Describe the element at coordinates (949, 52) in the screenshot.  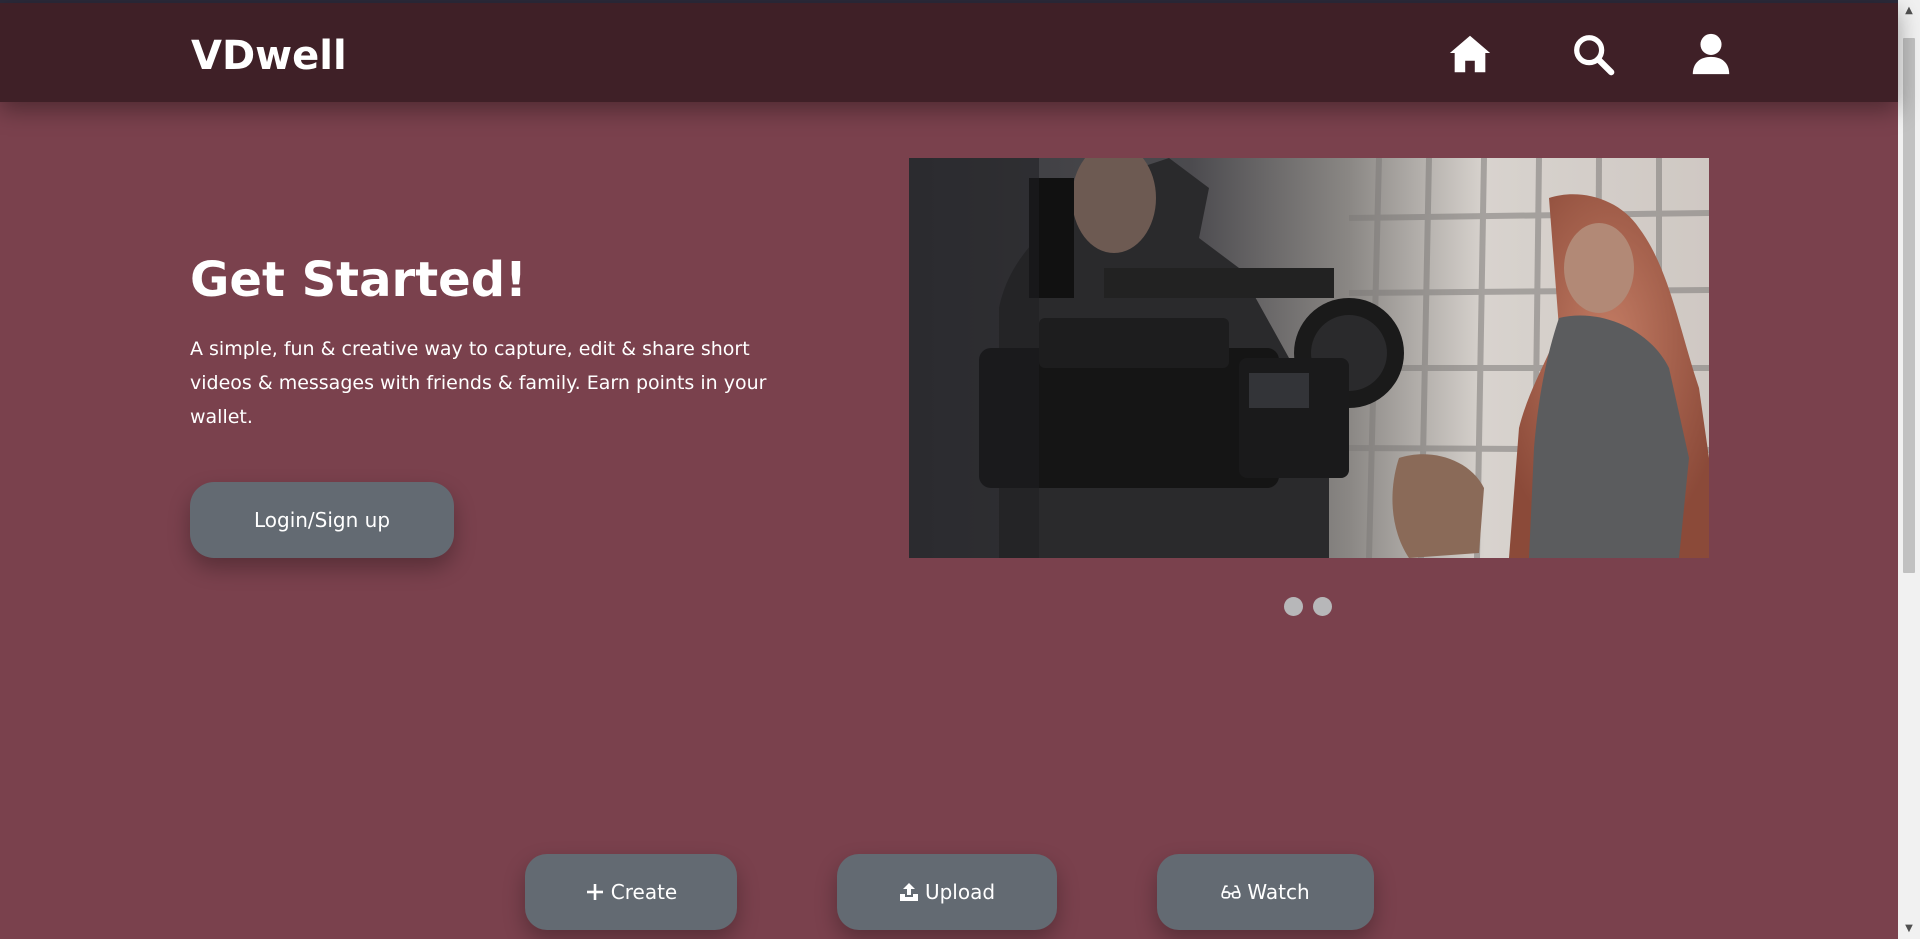
I see `navbar: VDwell` at that location.